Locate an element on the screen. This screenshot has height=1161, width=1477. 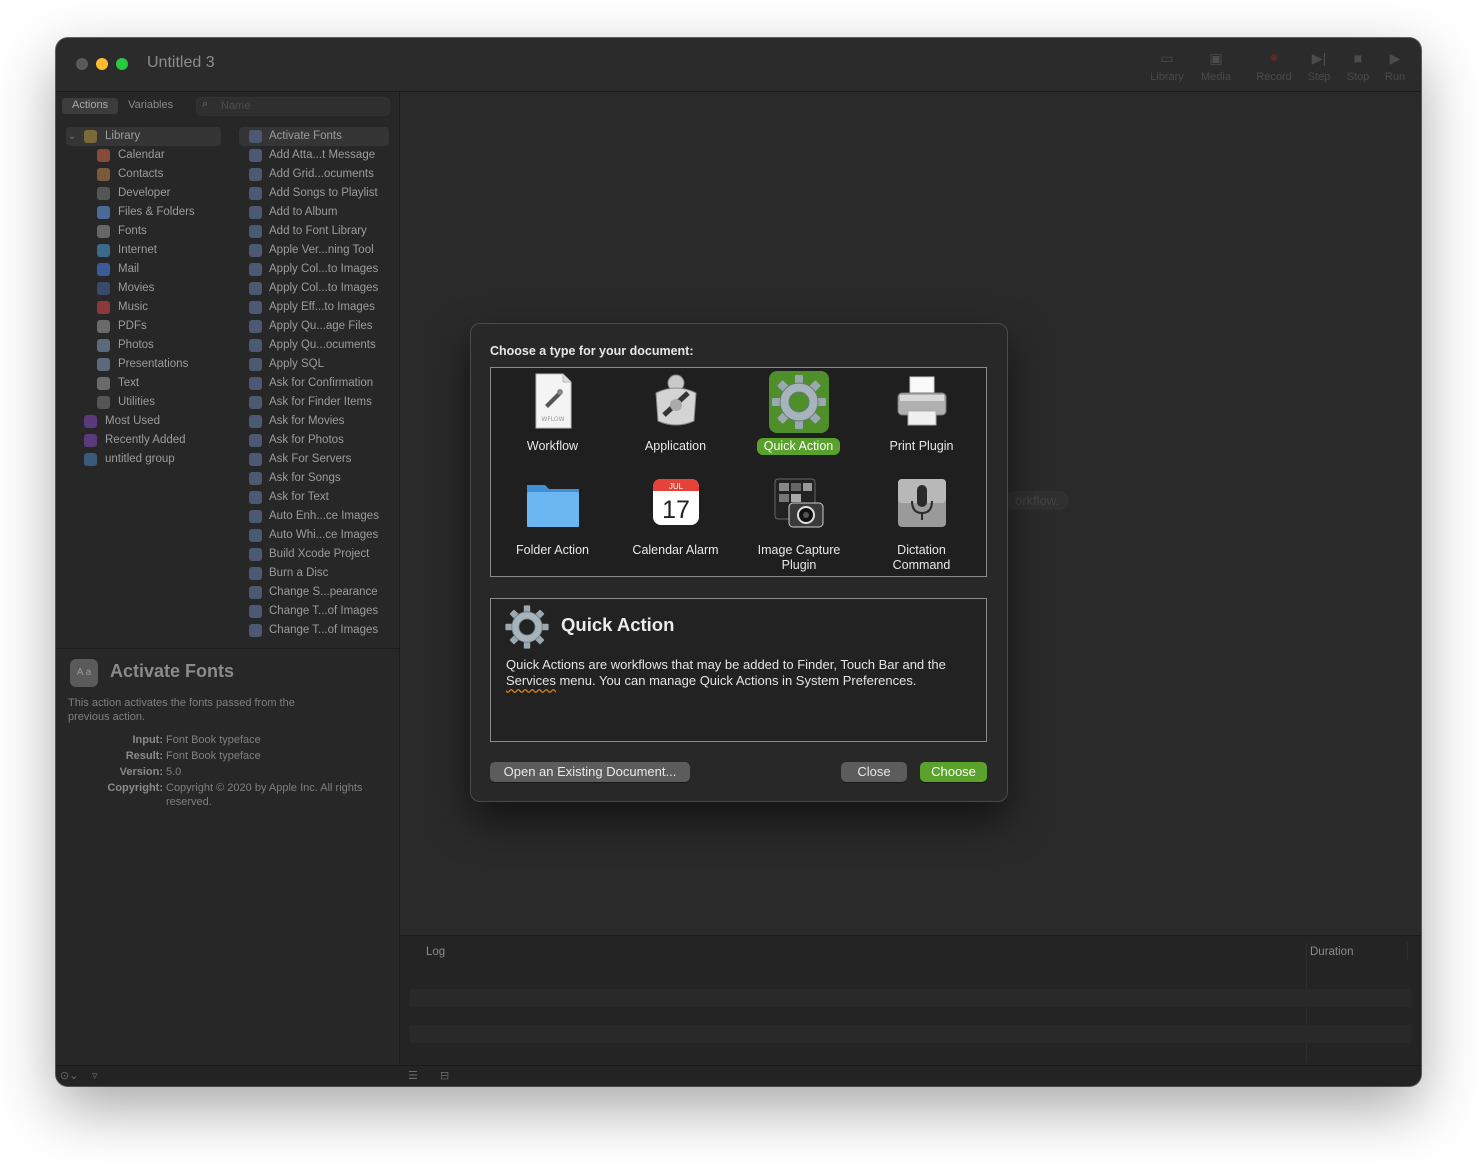
sidebar-item-developer: Developer is located at coordinates (143, 193).